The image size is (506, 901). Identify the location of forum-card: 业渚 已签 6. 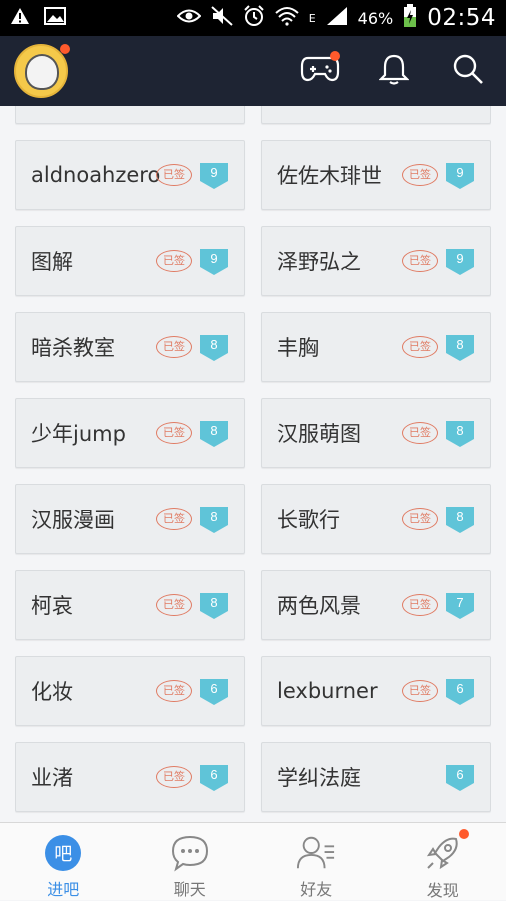
(130, 777).